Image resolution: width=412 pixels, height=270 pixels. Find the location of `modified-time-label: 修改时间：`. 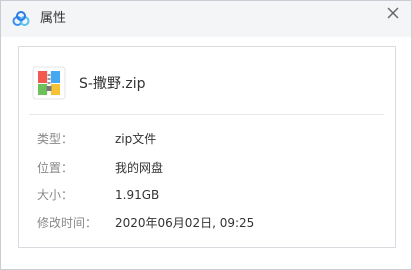

modified-time-label: 修改时间： is located at coordinates (67, 223).